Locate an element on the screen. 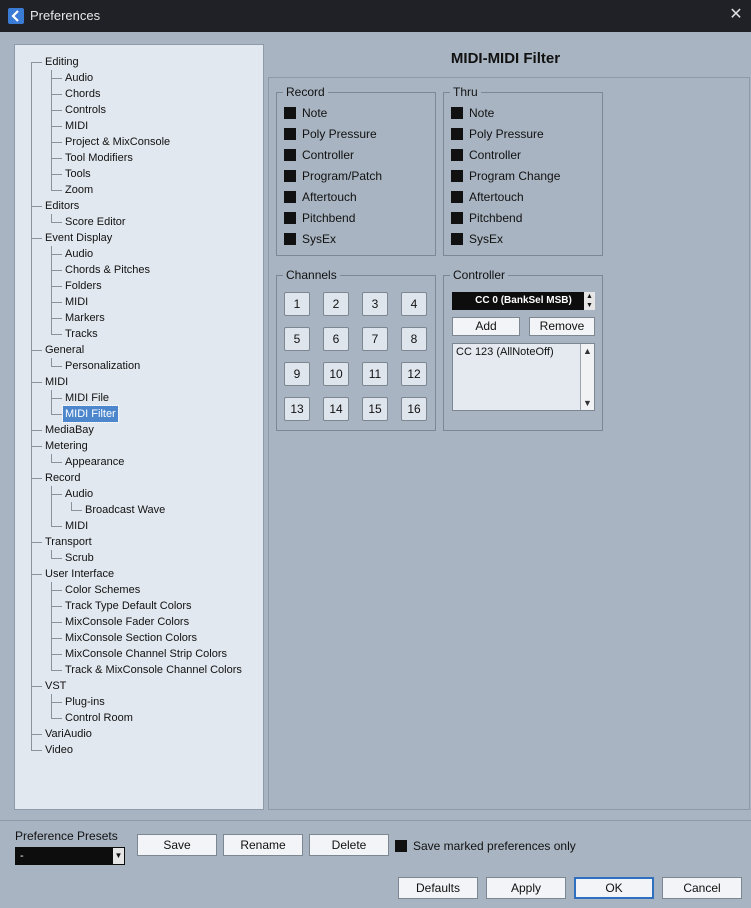  channel-button: 3 is located at coordinates (375, 304).